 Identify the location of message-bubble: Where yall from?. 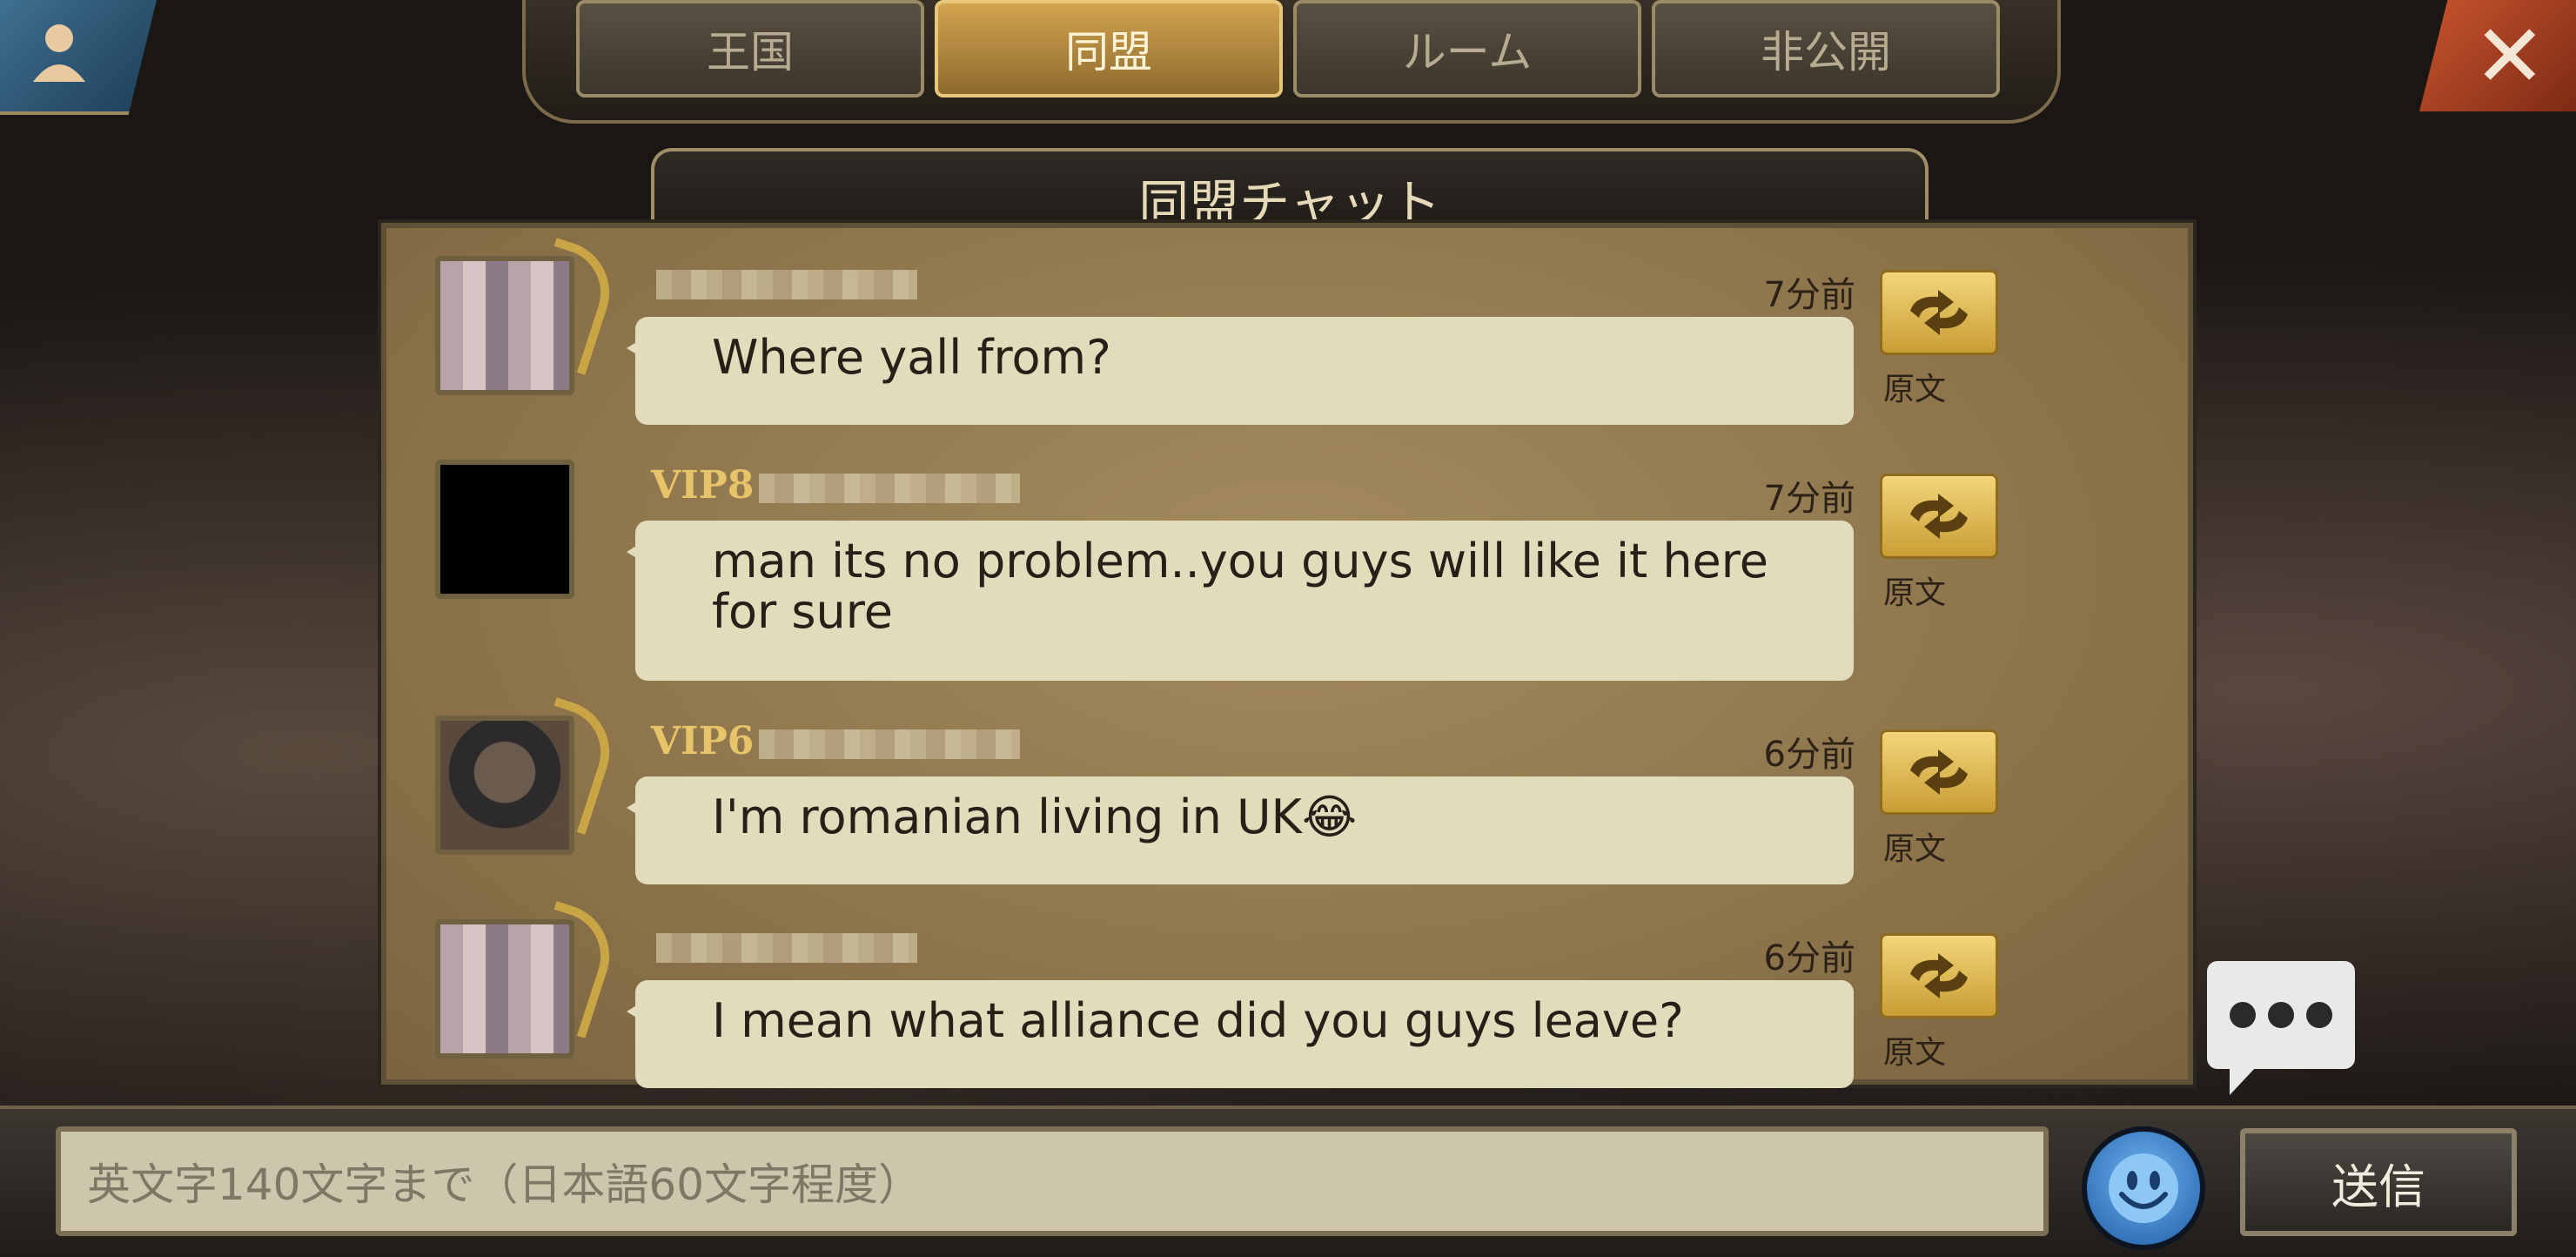
(1240, 371).